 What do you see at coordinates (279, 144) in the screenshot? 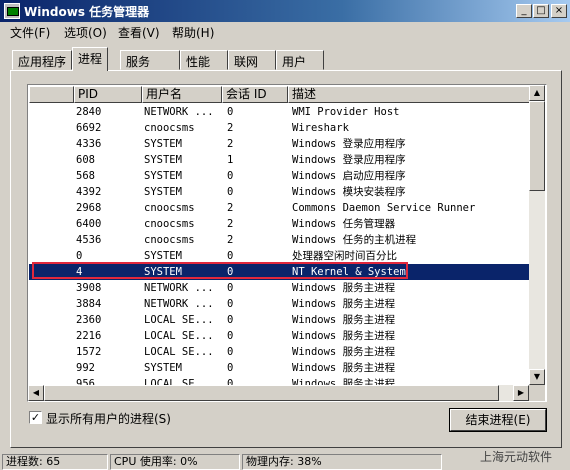
I see `table-row: 4336 SYSTEM 2 Windows 登录应用程序` at bounding box center [279, 144].